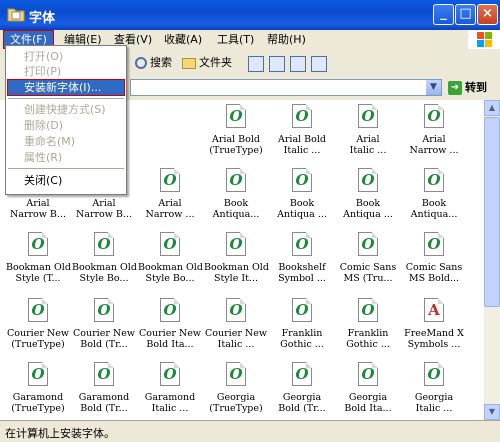 The image size is (500, 442). Describe the element at coordinates (66, 125) in the screenshot. I see `menu-delete: 删除(D)` at that location.